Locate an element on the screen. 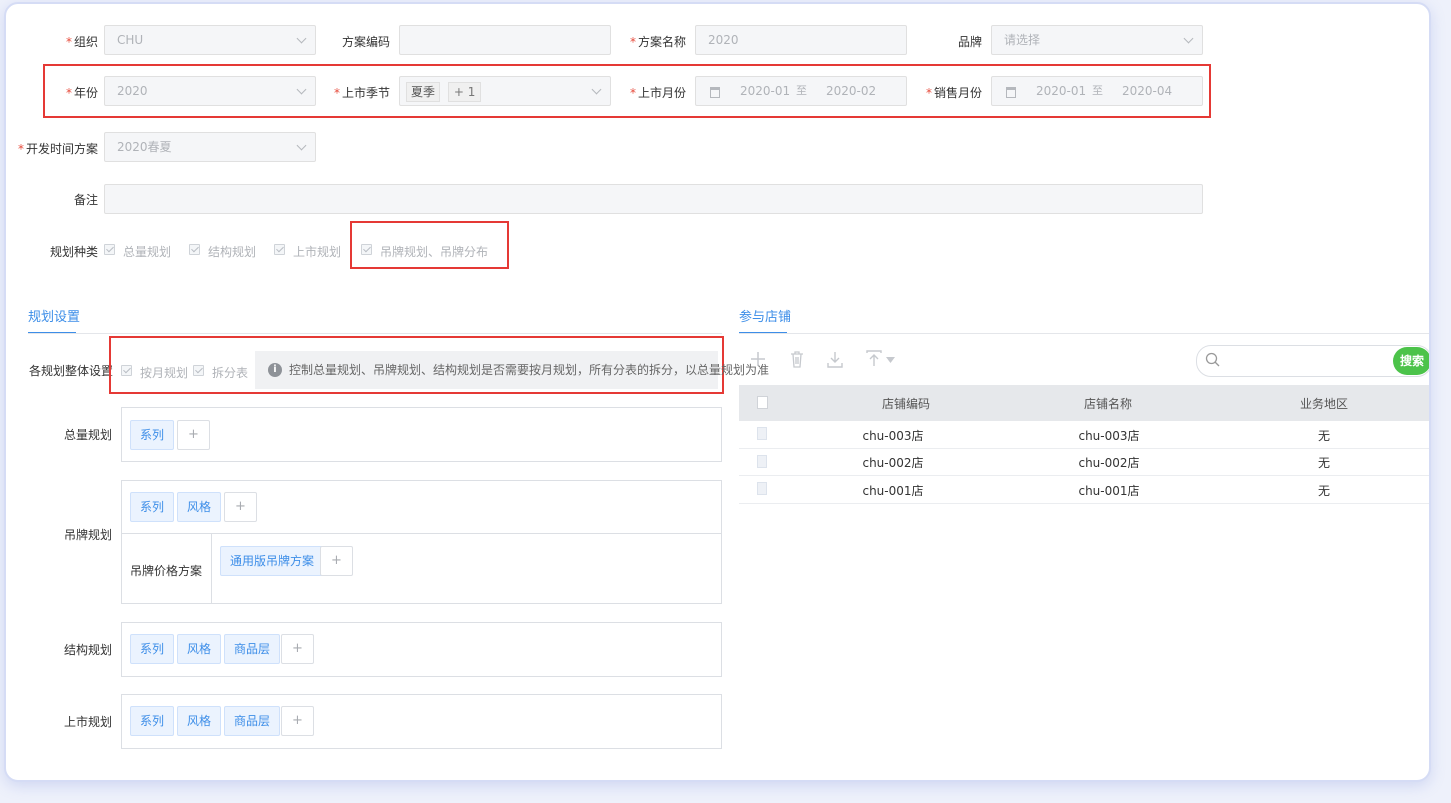 Image resolution: width=1451 pixels, height=803 pixels. tag-plan-label: 吊牌规划 is located at coordinates (87, 535).